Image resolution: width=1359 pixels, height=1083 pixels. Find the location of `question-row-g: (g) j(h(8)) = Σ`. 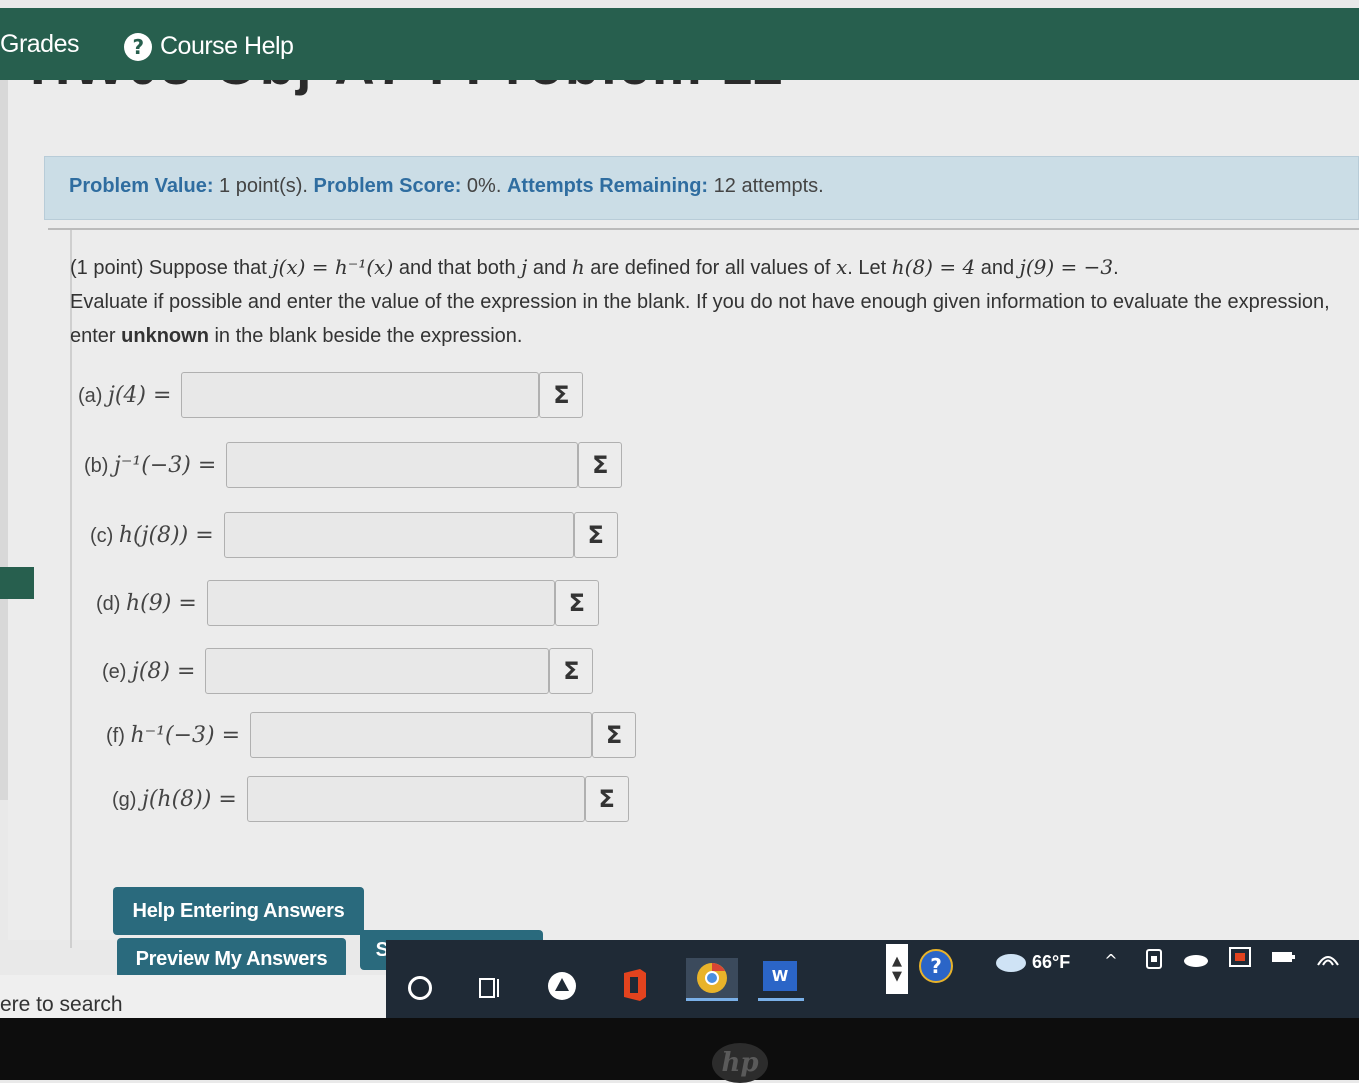

question-row-g: (g) j(h(8)) = Σ is located at coordinates (370, 799).